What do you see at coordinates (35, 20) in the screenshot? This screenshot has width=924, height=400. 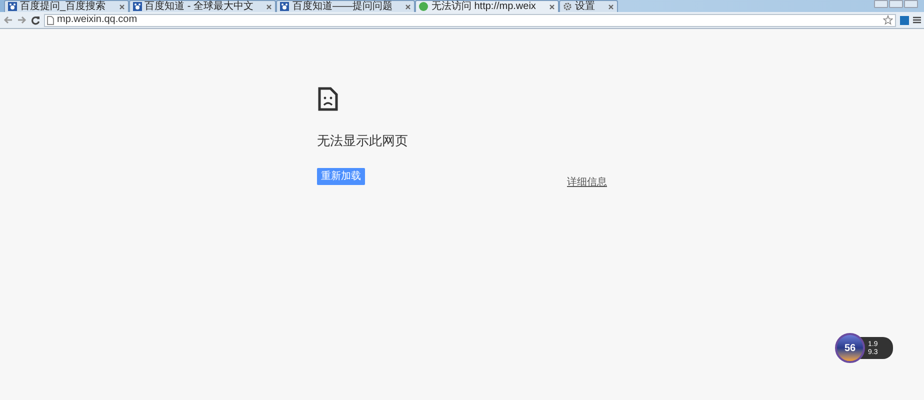 I see `reload-icon` at bounding box center [35, 20].